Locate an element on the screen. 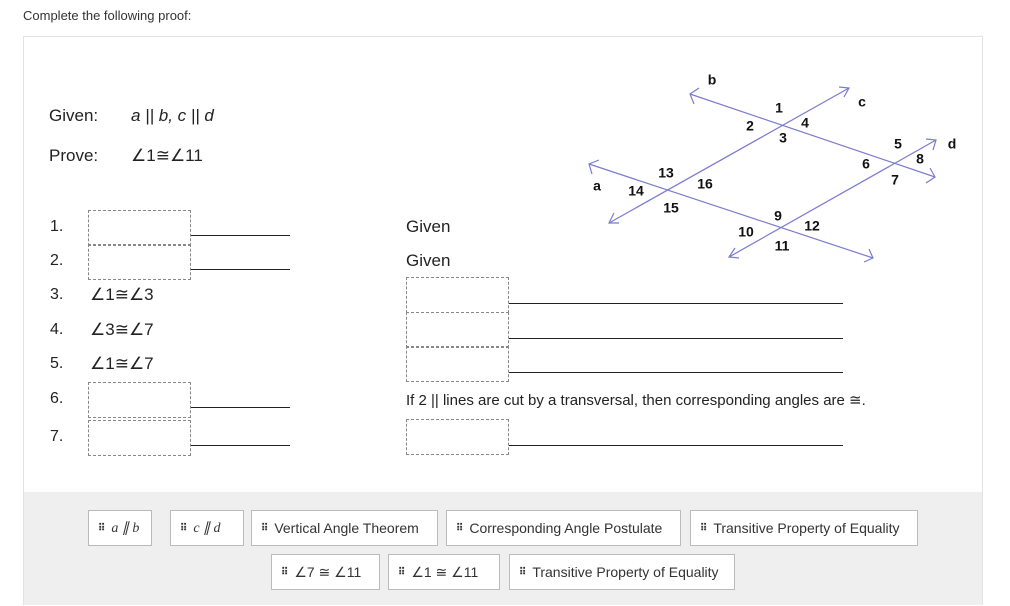  answer-chip: ⠿ ∠1 ≅ ∠11 is located at coordinates (444, 572).